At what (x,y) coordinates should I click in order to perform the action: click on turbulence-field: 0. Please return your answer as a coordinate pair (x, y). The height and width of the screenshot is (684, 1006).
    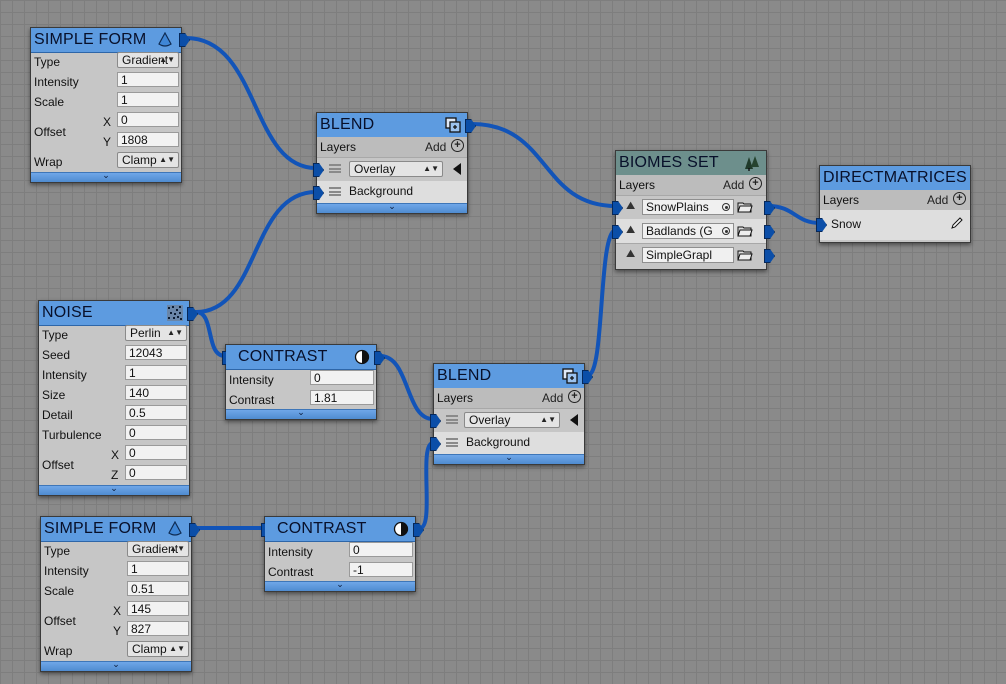
    Looking at the image, I should click on (156, 432).